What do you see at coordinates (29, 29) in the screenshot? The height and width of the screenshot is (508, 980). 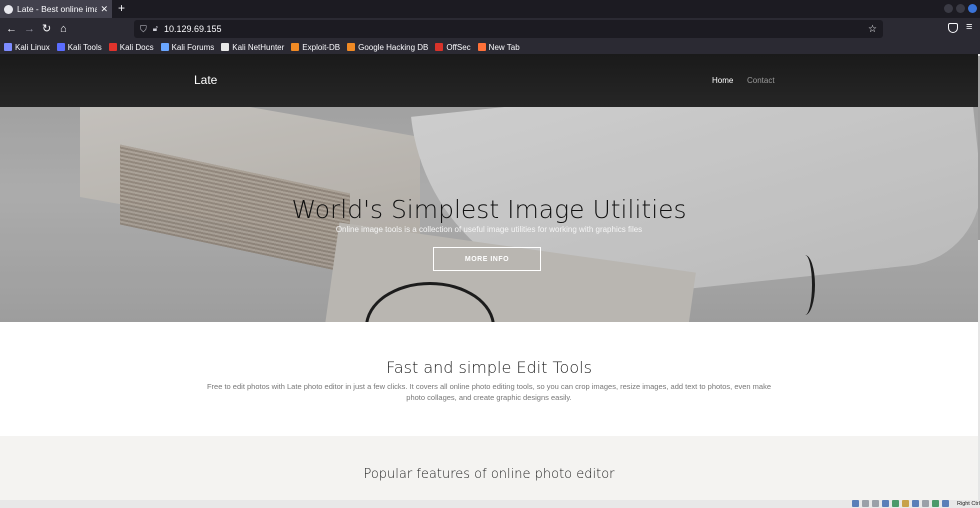 I see `forward-arrow-icon: →` at bounding box center [29, 29].